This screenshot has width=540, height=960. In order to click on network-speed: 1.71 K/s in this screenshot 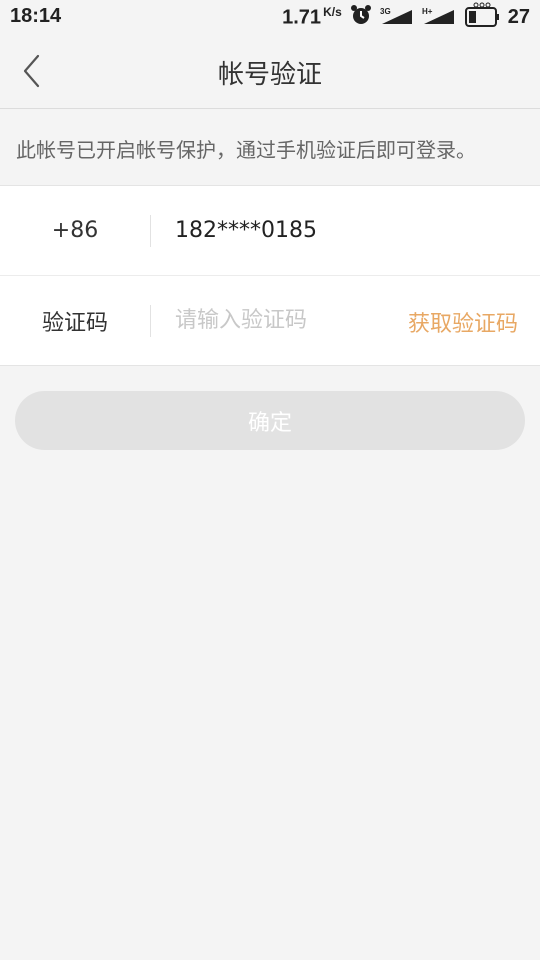, I will do `click(312, 17)`.